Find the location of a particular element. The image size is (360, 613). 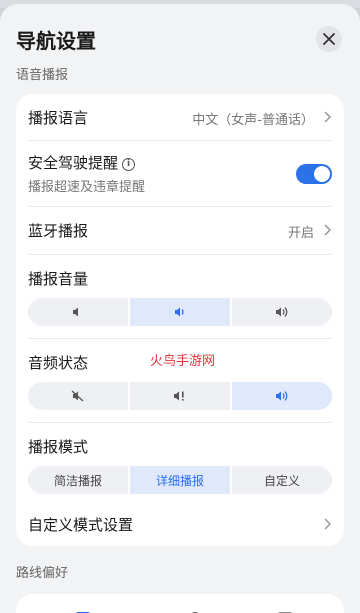

bluetooth-label: 蓝牙播报 is located at coordinates (58, 231).